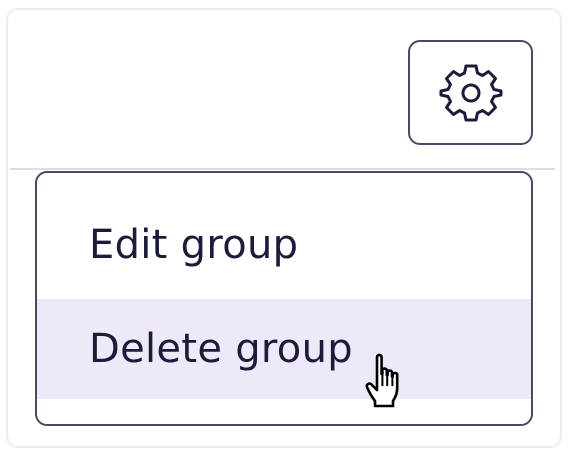 The height and width of the screenshot is (456, 570). What do you see at coordinates (221, 349) in the screenshot?
I see `delete-group-label: Delete group` at bounding box center [221, 349].